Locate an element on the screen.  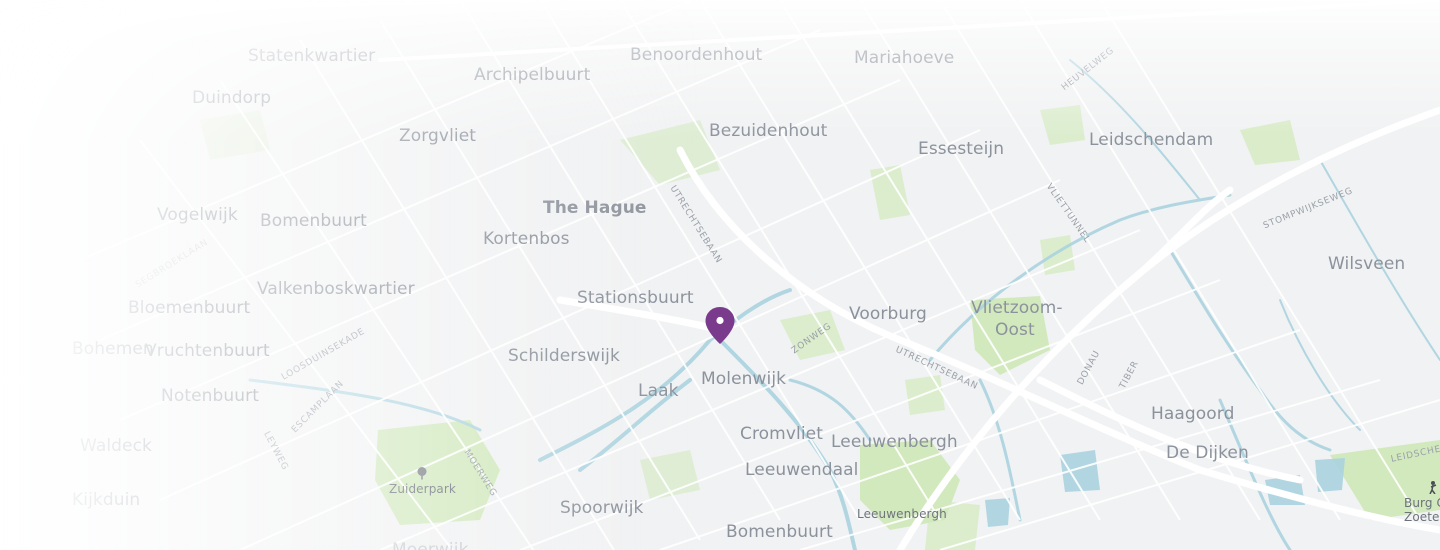
area-label: Essesteijn is located at coordinates (961, 149).